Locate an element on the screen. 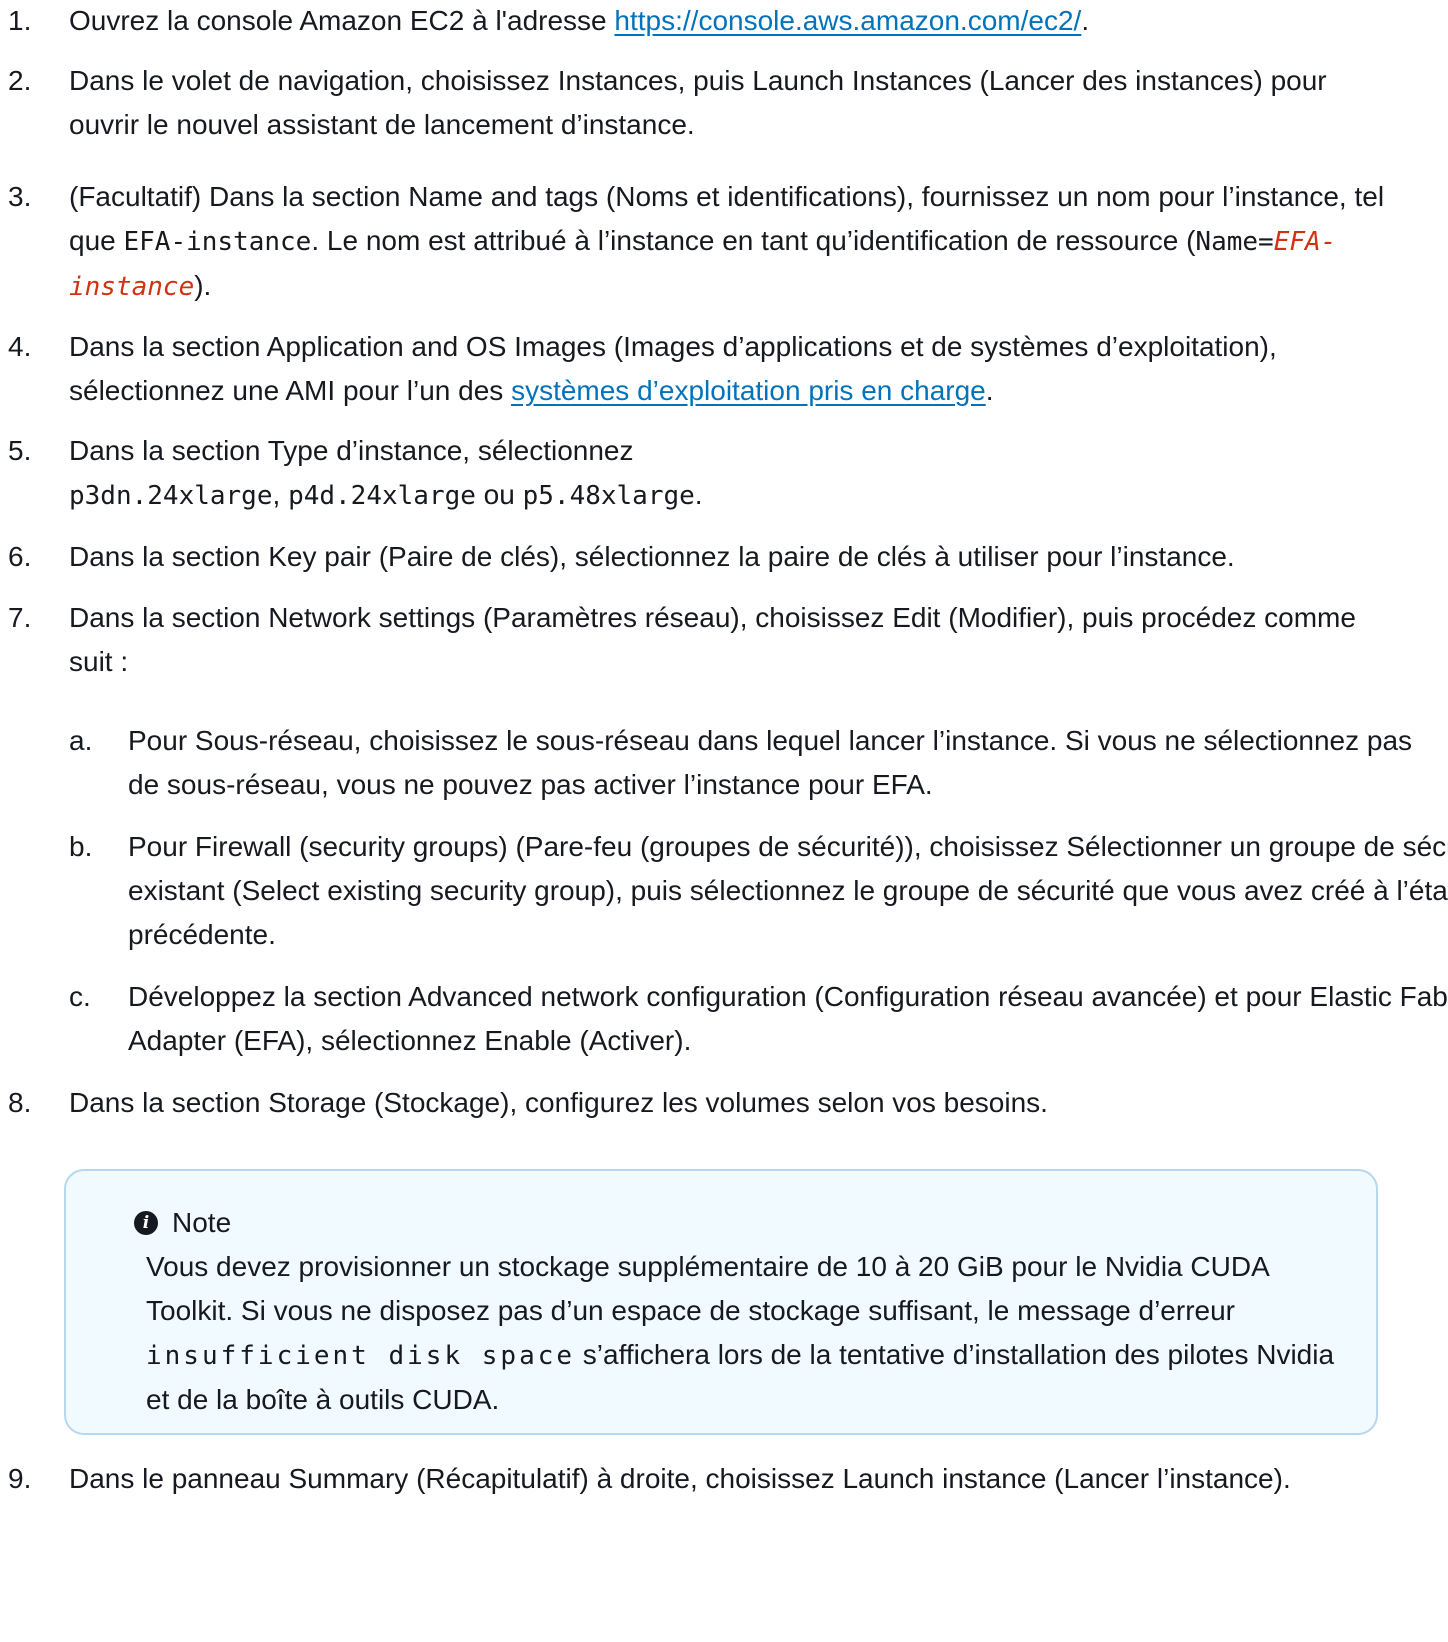 The width and height of the screenshot is (1448, 1642). supported-os-link: systèmes d’exploitation pris en charge is located at coordinates (748, 390).